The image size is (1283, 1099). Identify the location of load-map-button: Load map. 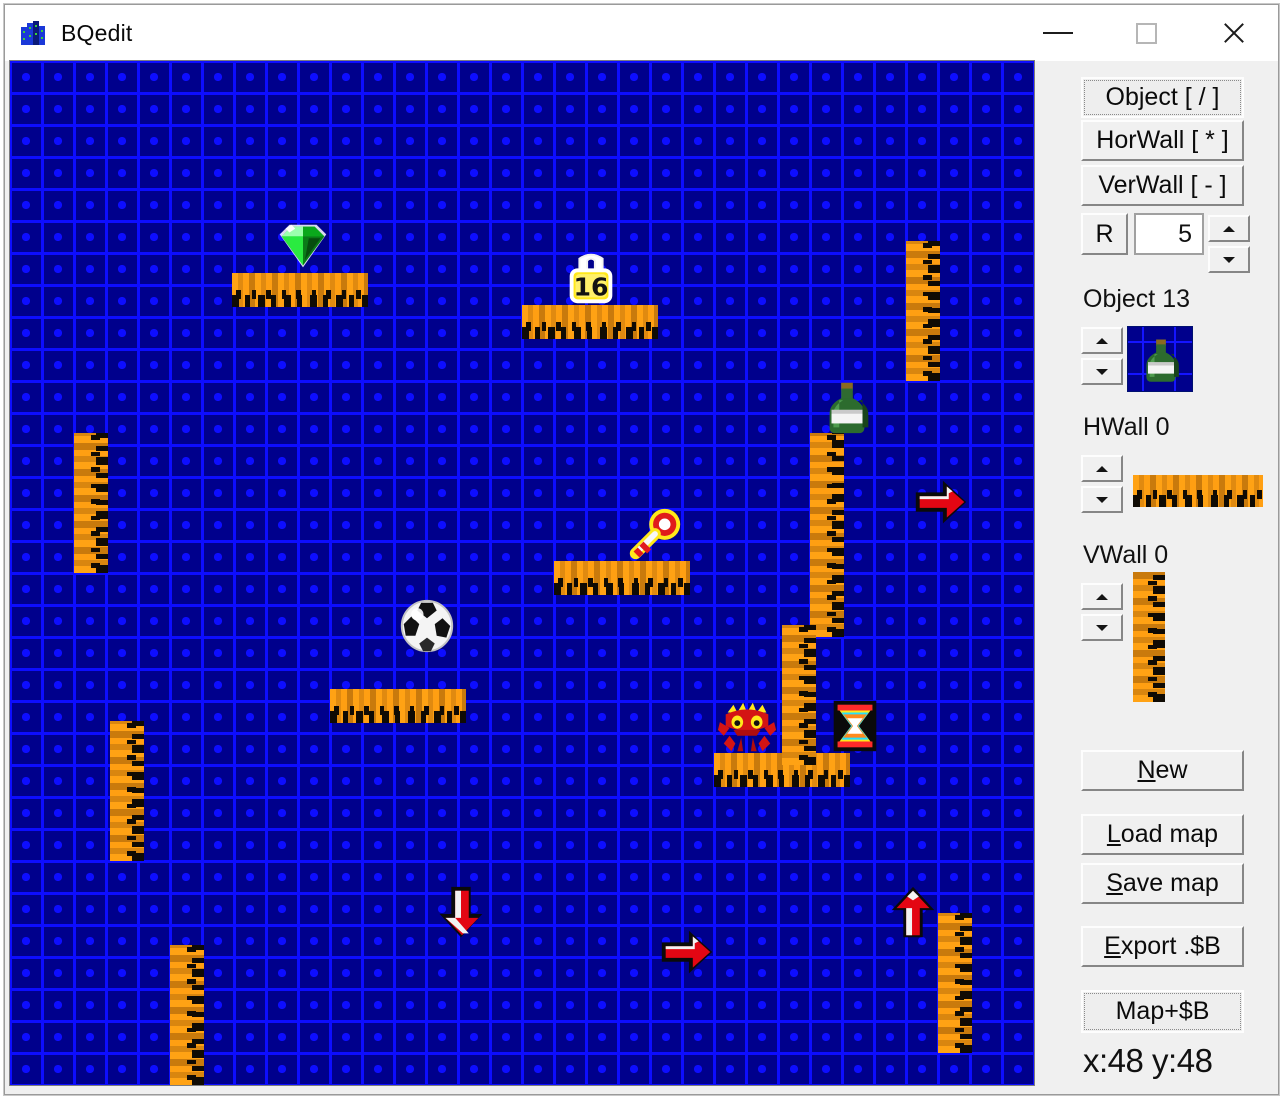
(1162, 834).